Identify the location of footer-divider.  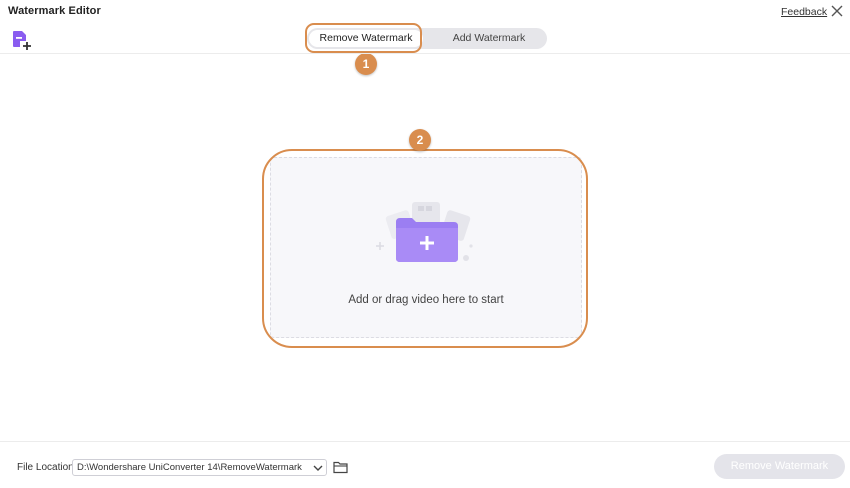
(425, 441).